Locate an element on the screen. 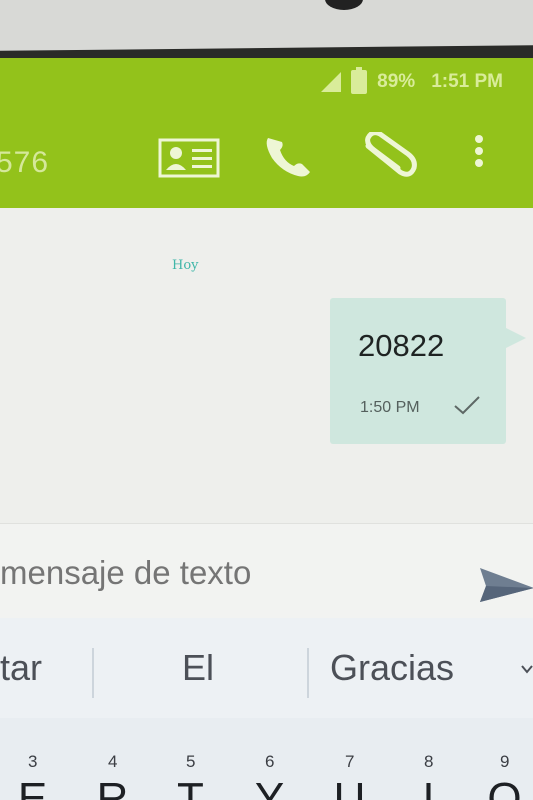 Image resolution: width=533 pixels, height=800 pixels. key-number: 6 is located at coordinates (270, 761).